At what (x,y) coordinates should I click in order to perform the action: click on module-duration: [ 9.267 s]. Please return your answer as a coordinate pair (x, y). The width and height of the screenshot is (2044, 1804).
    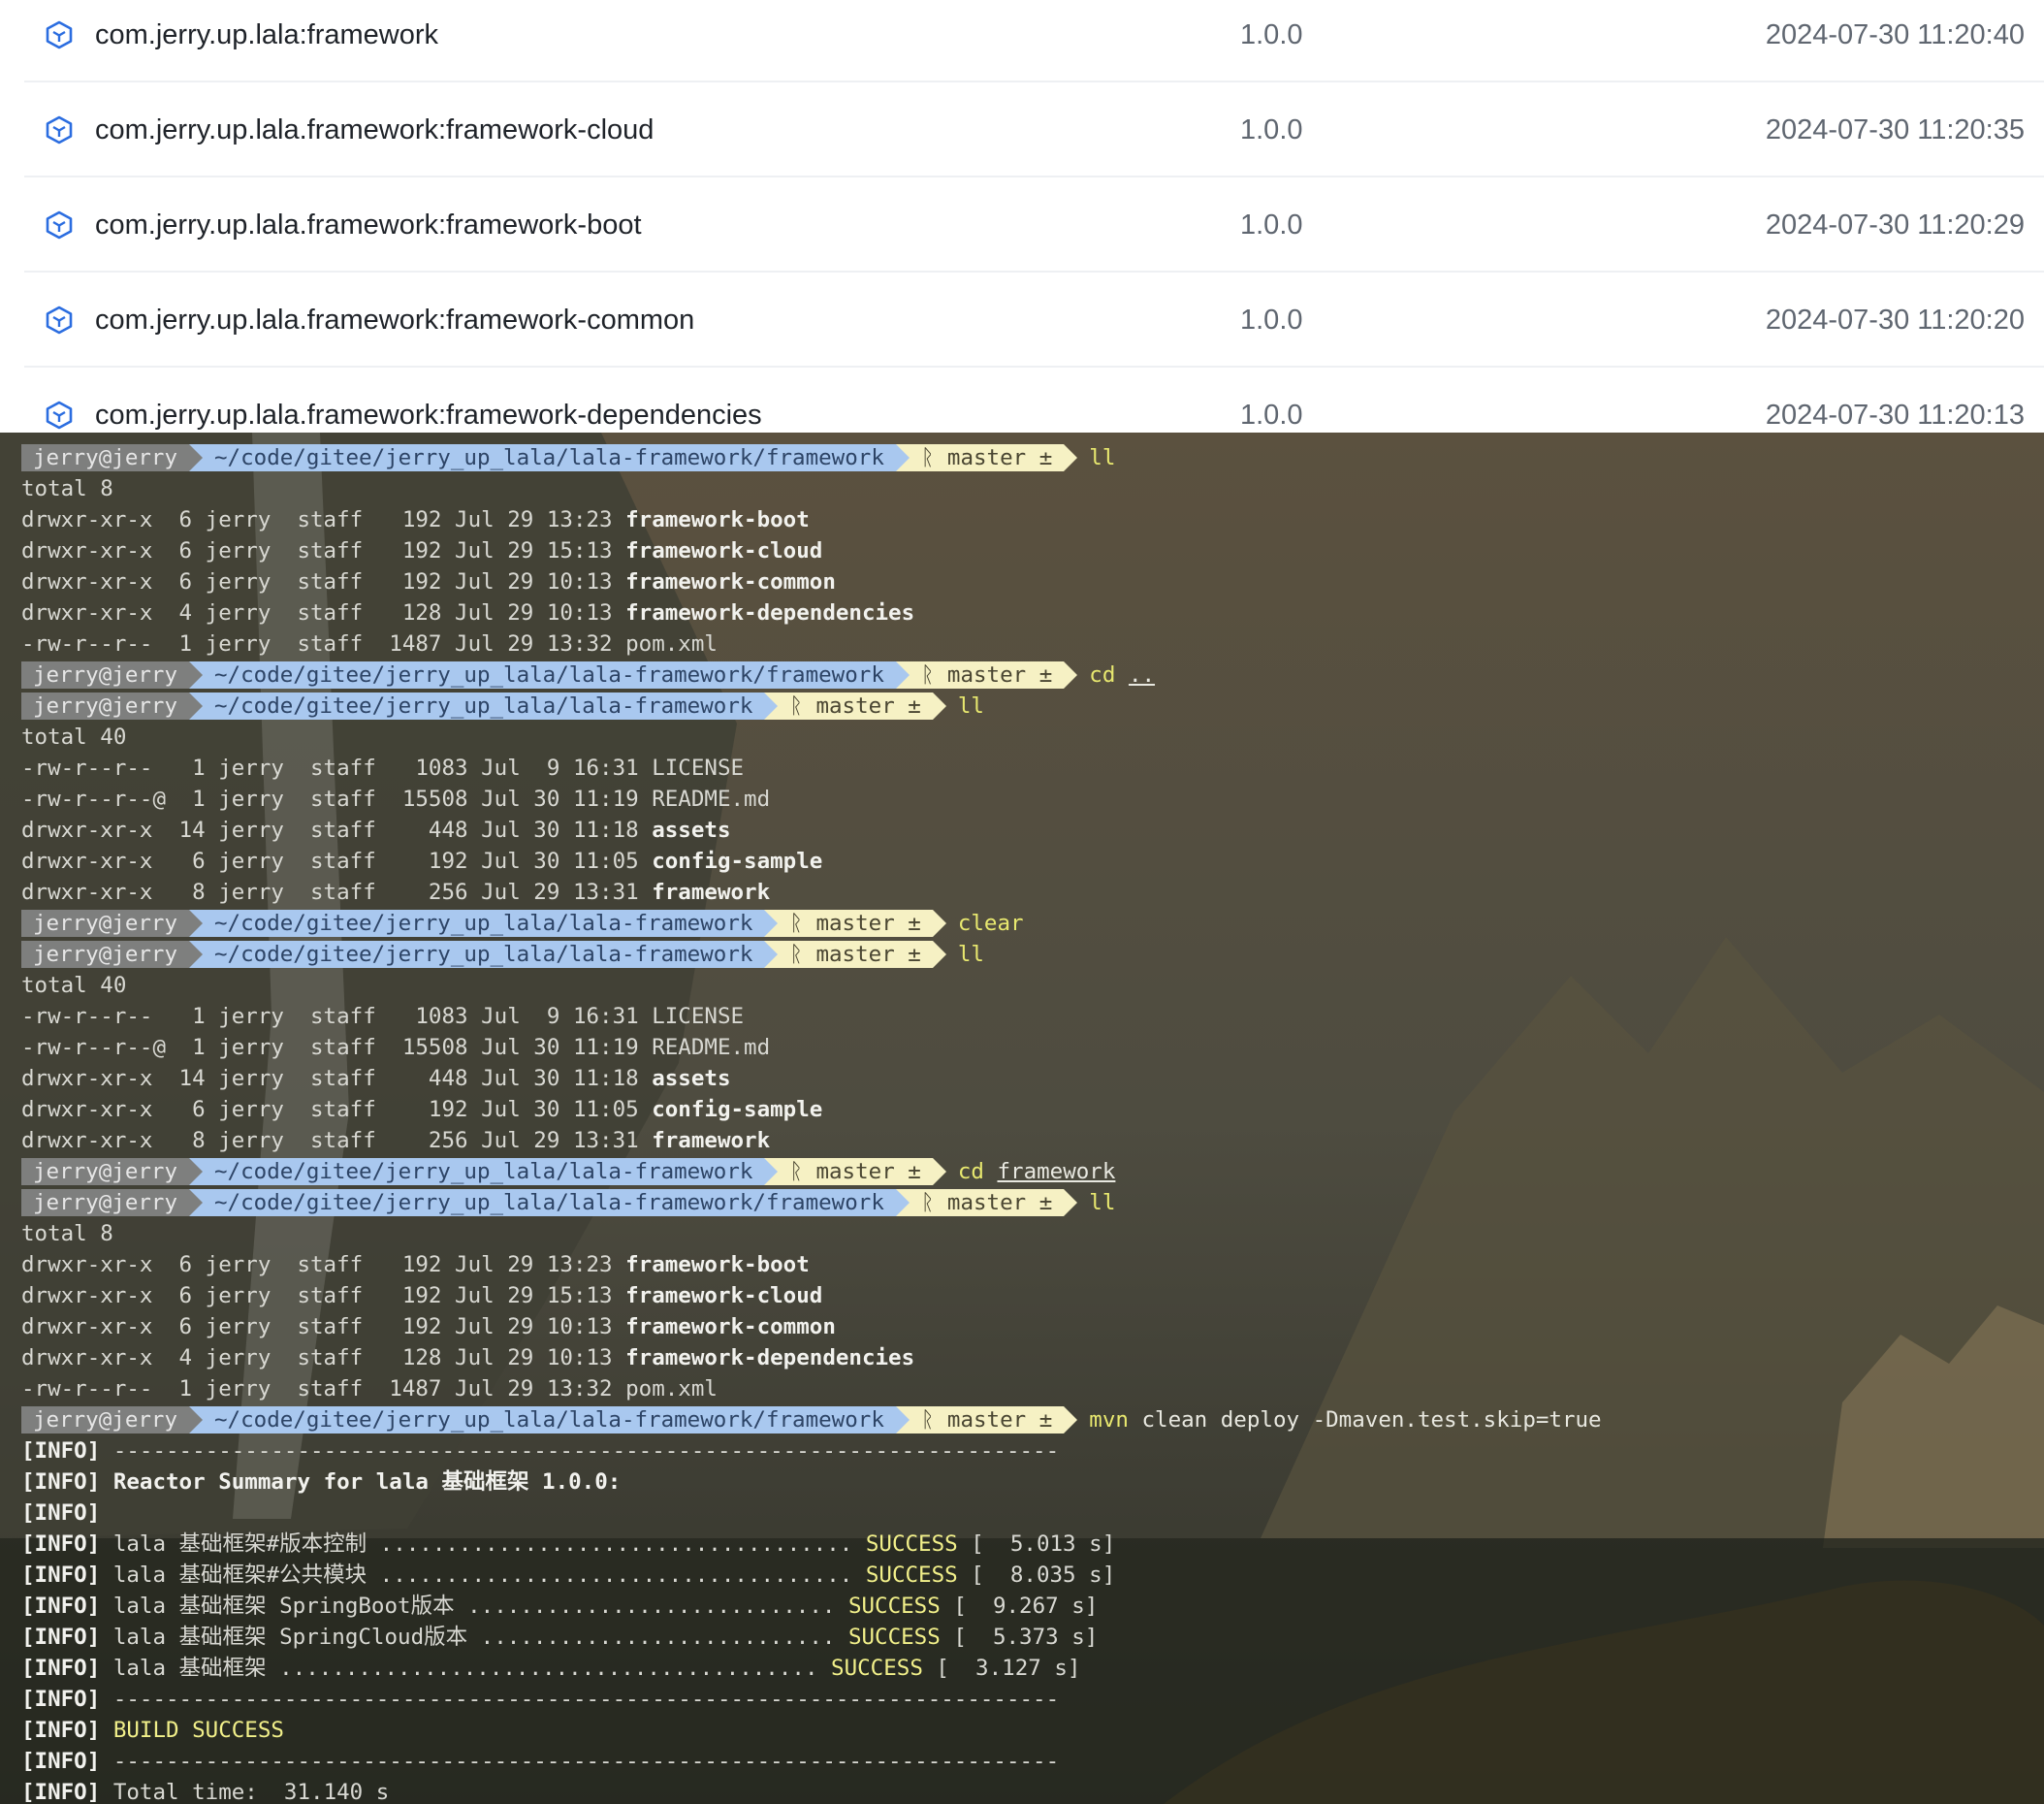
    Looking at the image, I should click on (1019, 1606).